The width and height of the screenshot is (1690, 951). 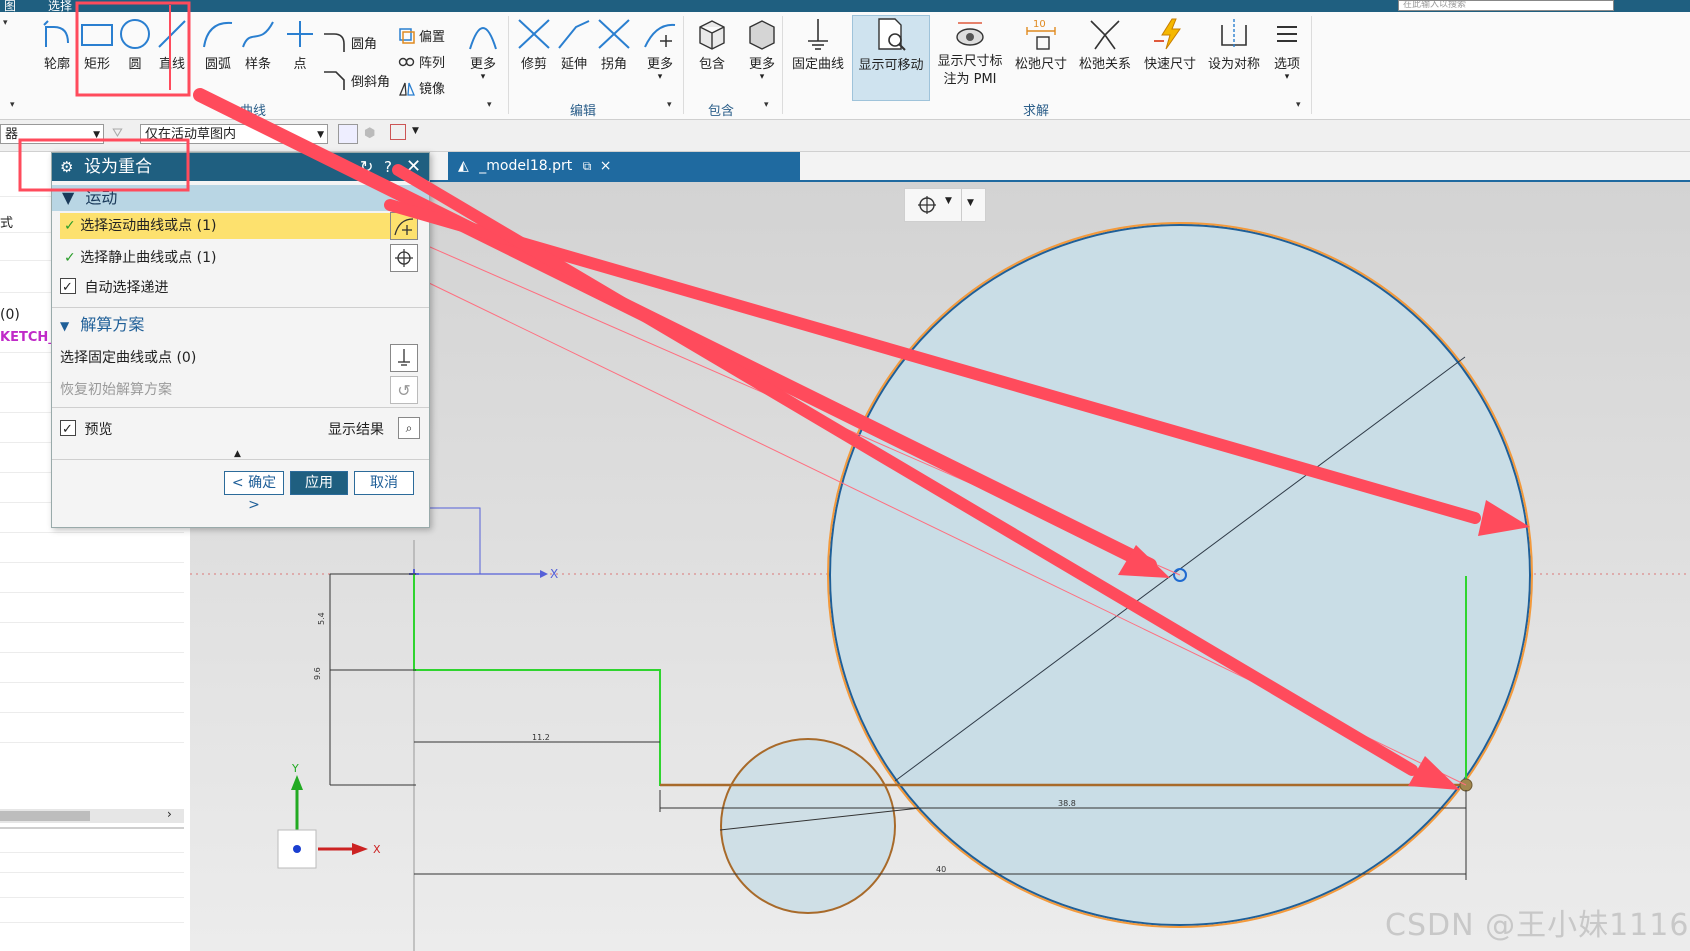 I want to click on motion-selector-button, so click(x=404, y=226).